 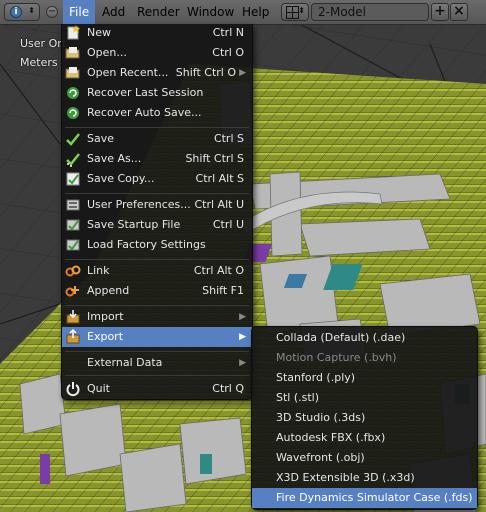 What do you see at coordinates (43, 43) in the screenshot?
I see `view-name-label: User Ort` at bounding box center [43, 43].